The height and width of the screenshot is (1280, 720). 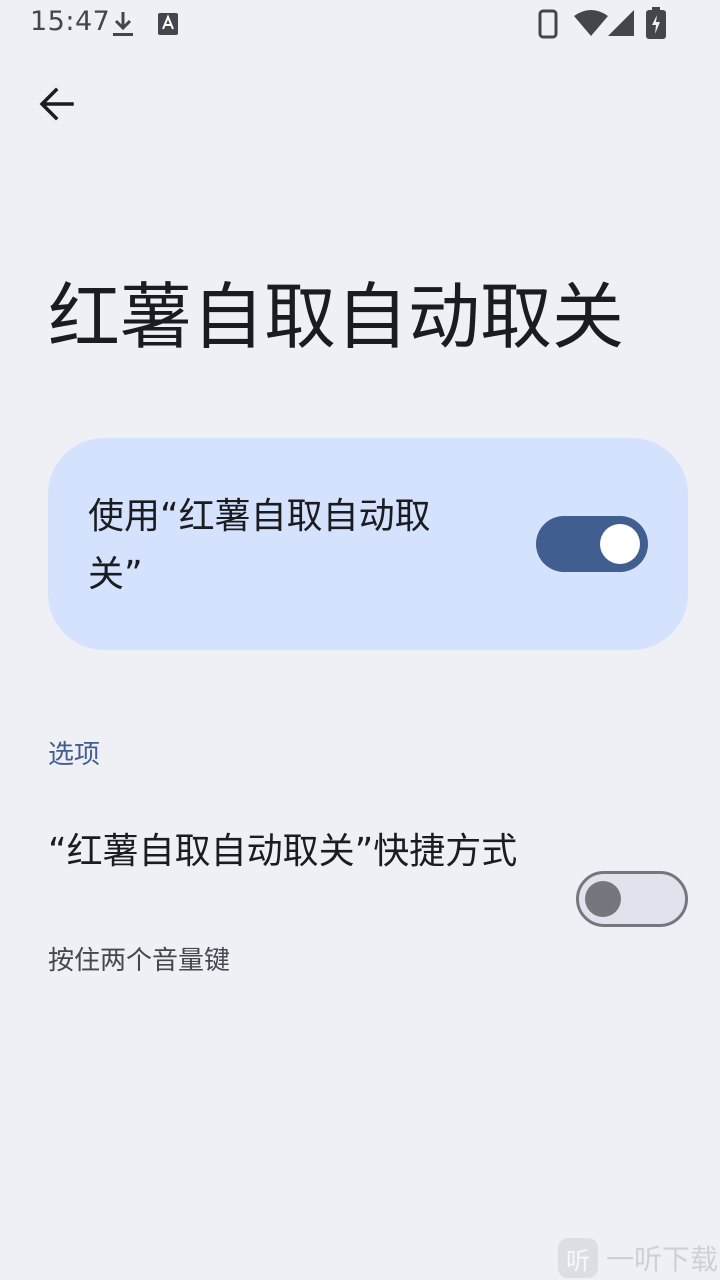 I want to click on phone-icon, so click(x=548, y=24).